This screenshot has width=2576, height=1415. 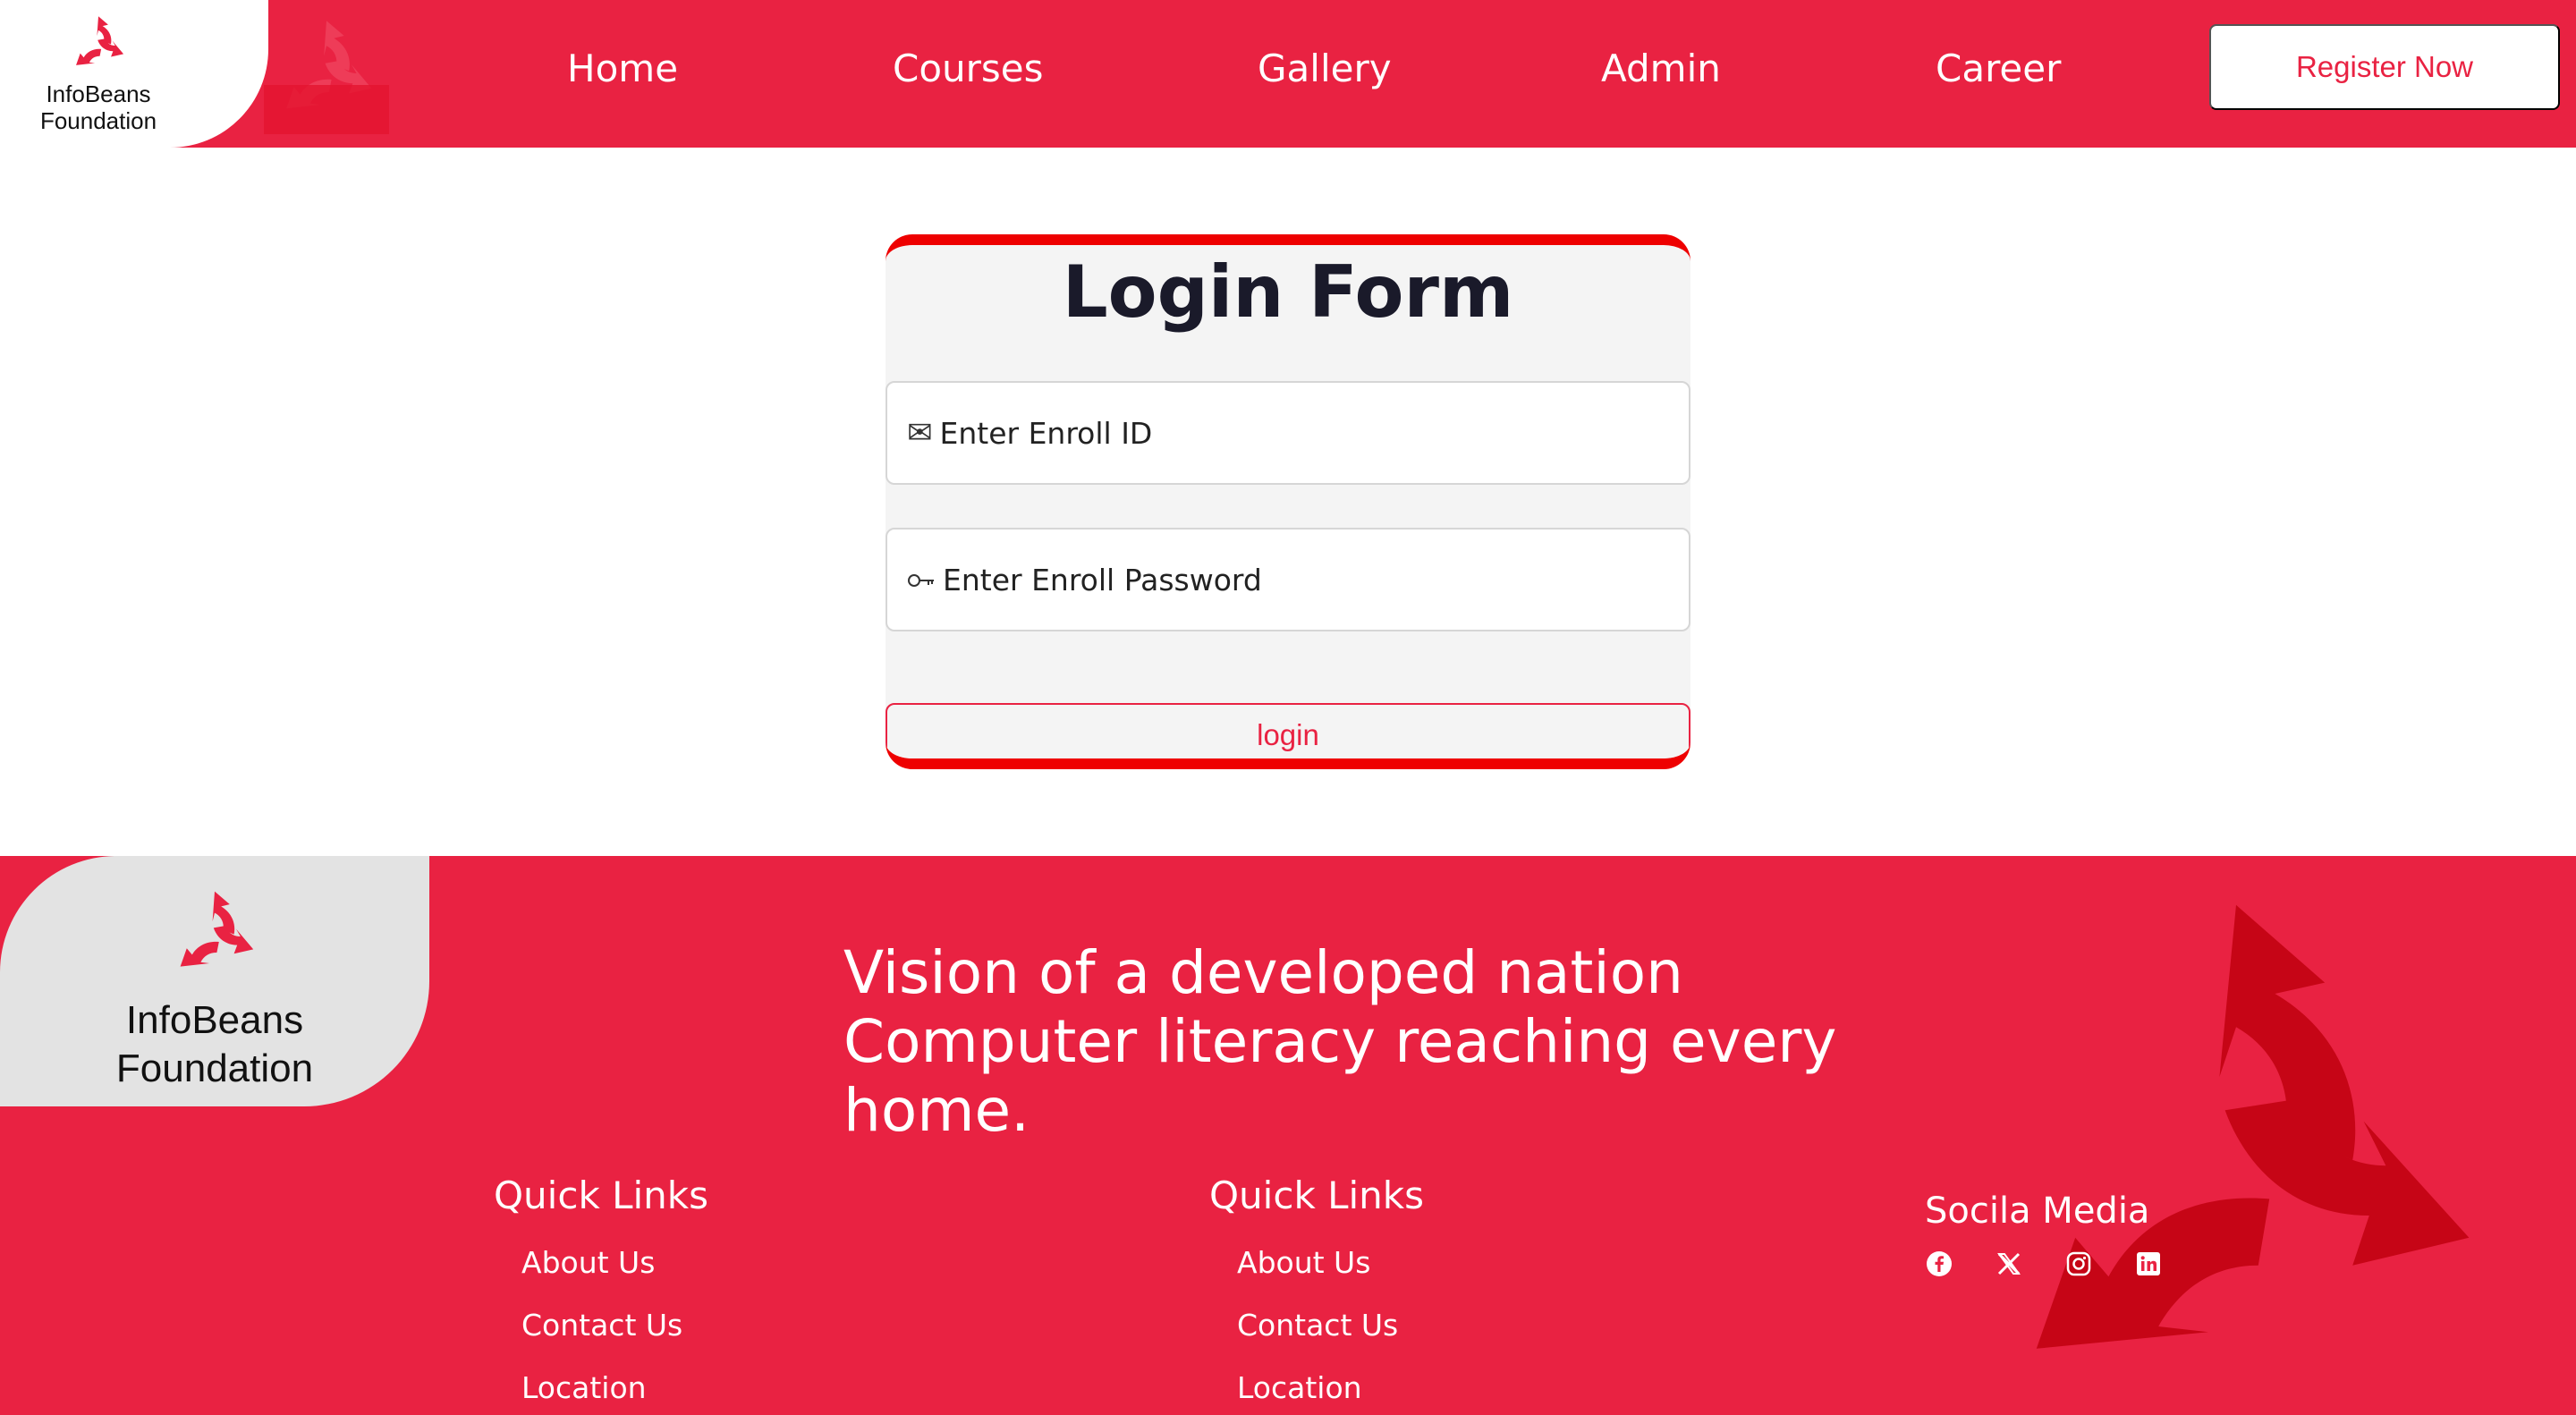 What do you see at coordinates (921, 580) in the screenshot?
I see `key-icon` at bounding box center [921, 580].